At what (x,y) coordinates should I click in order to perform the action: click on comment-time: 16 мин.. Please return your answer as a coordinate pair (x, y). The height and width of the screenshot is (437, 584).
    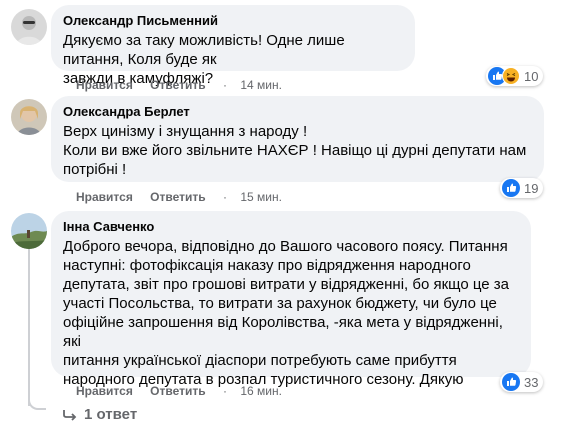
    Looking at the image, I should click on (261, 391).